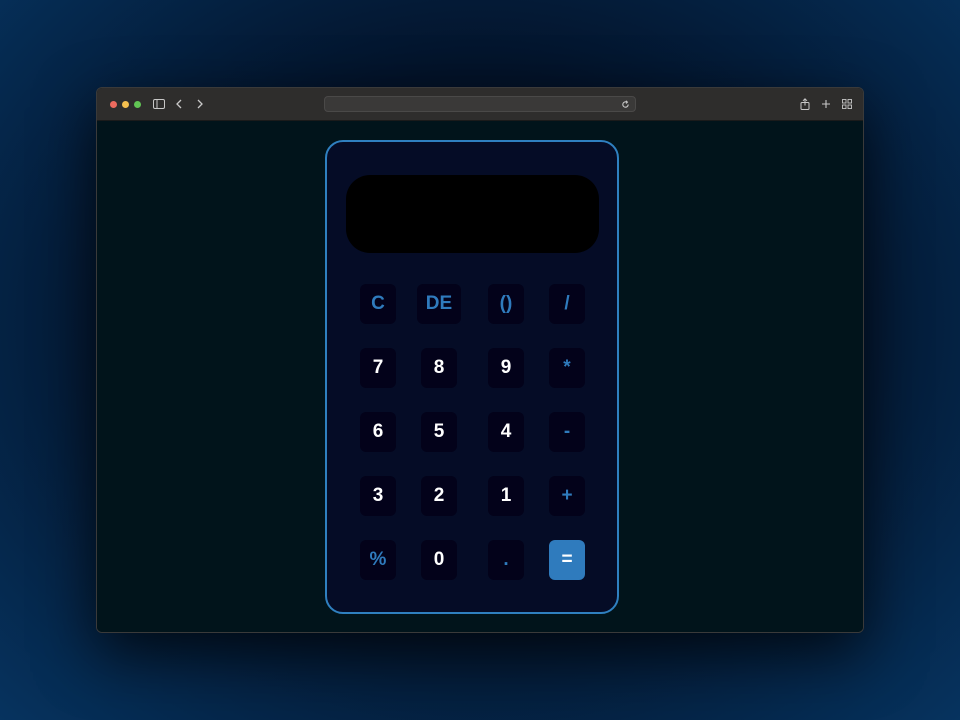 The width and height of the screenshot is (960, 720). I want to click on digit-2-button: 2, so click(439, 496).